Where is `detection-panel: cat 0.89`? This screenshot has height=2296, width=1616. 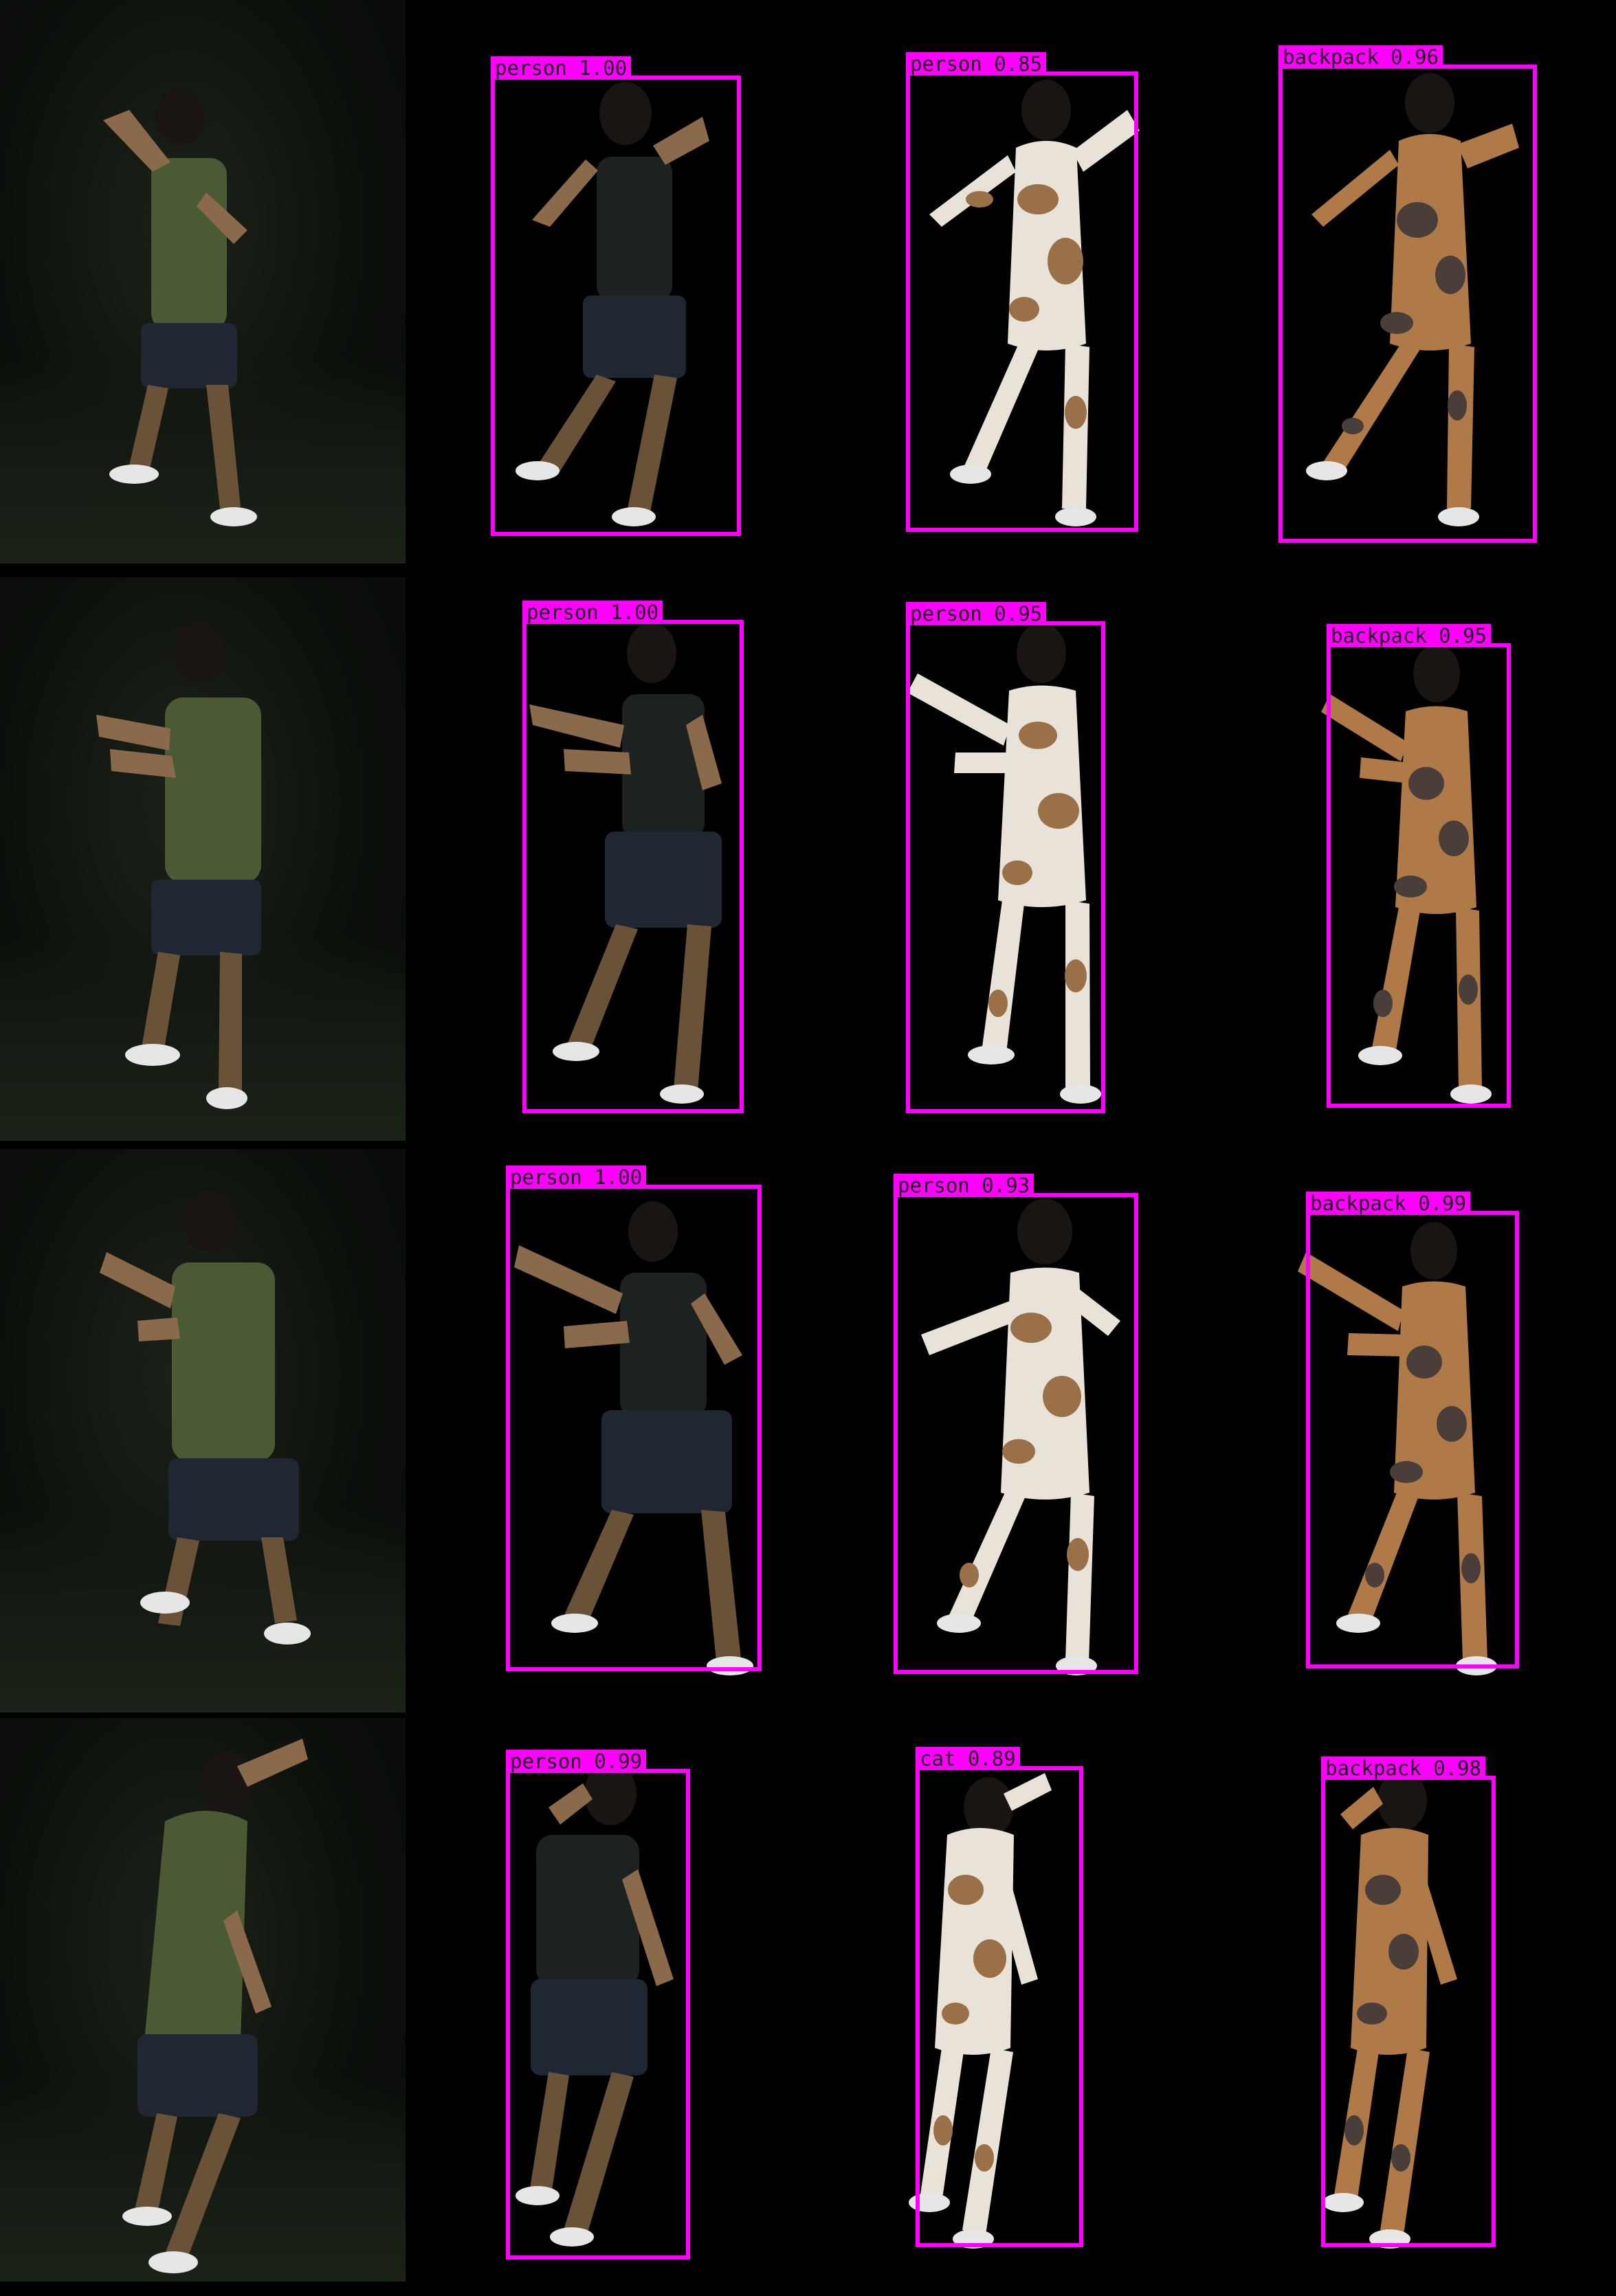 detection-panel: cat 0.89 is located at coordinates (1031, 2000).